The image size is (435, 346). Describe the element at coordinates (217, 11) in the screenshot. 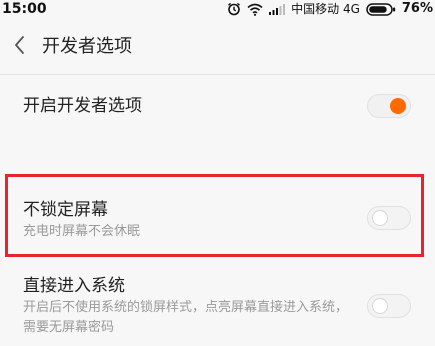

I see `status-bar: 15:00 中国移动 4G 76%` at that location.